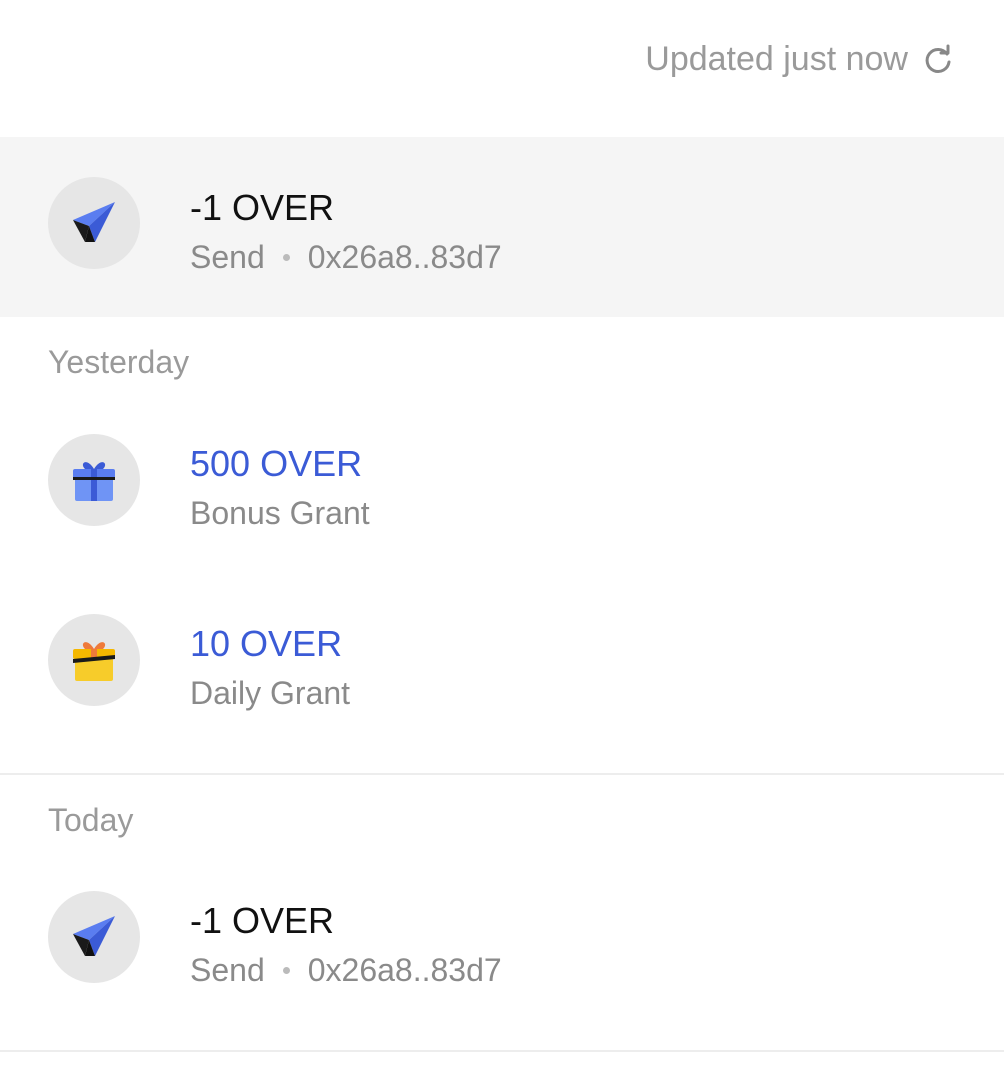 This screenshot has height=1080, width=1004. I want to click on section-label-today: Today, so click(91, 820).